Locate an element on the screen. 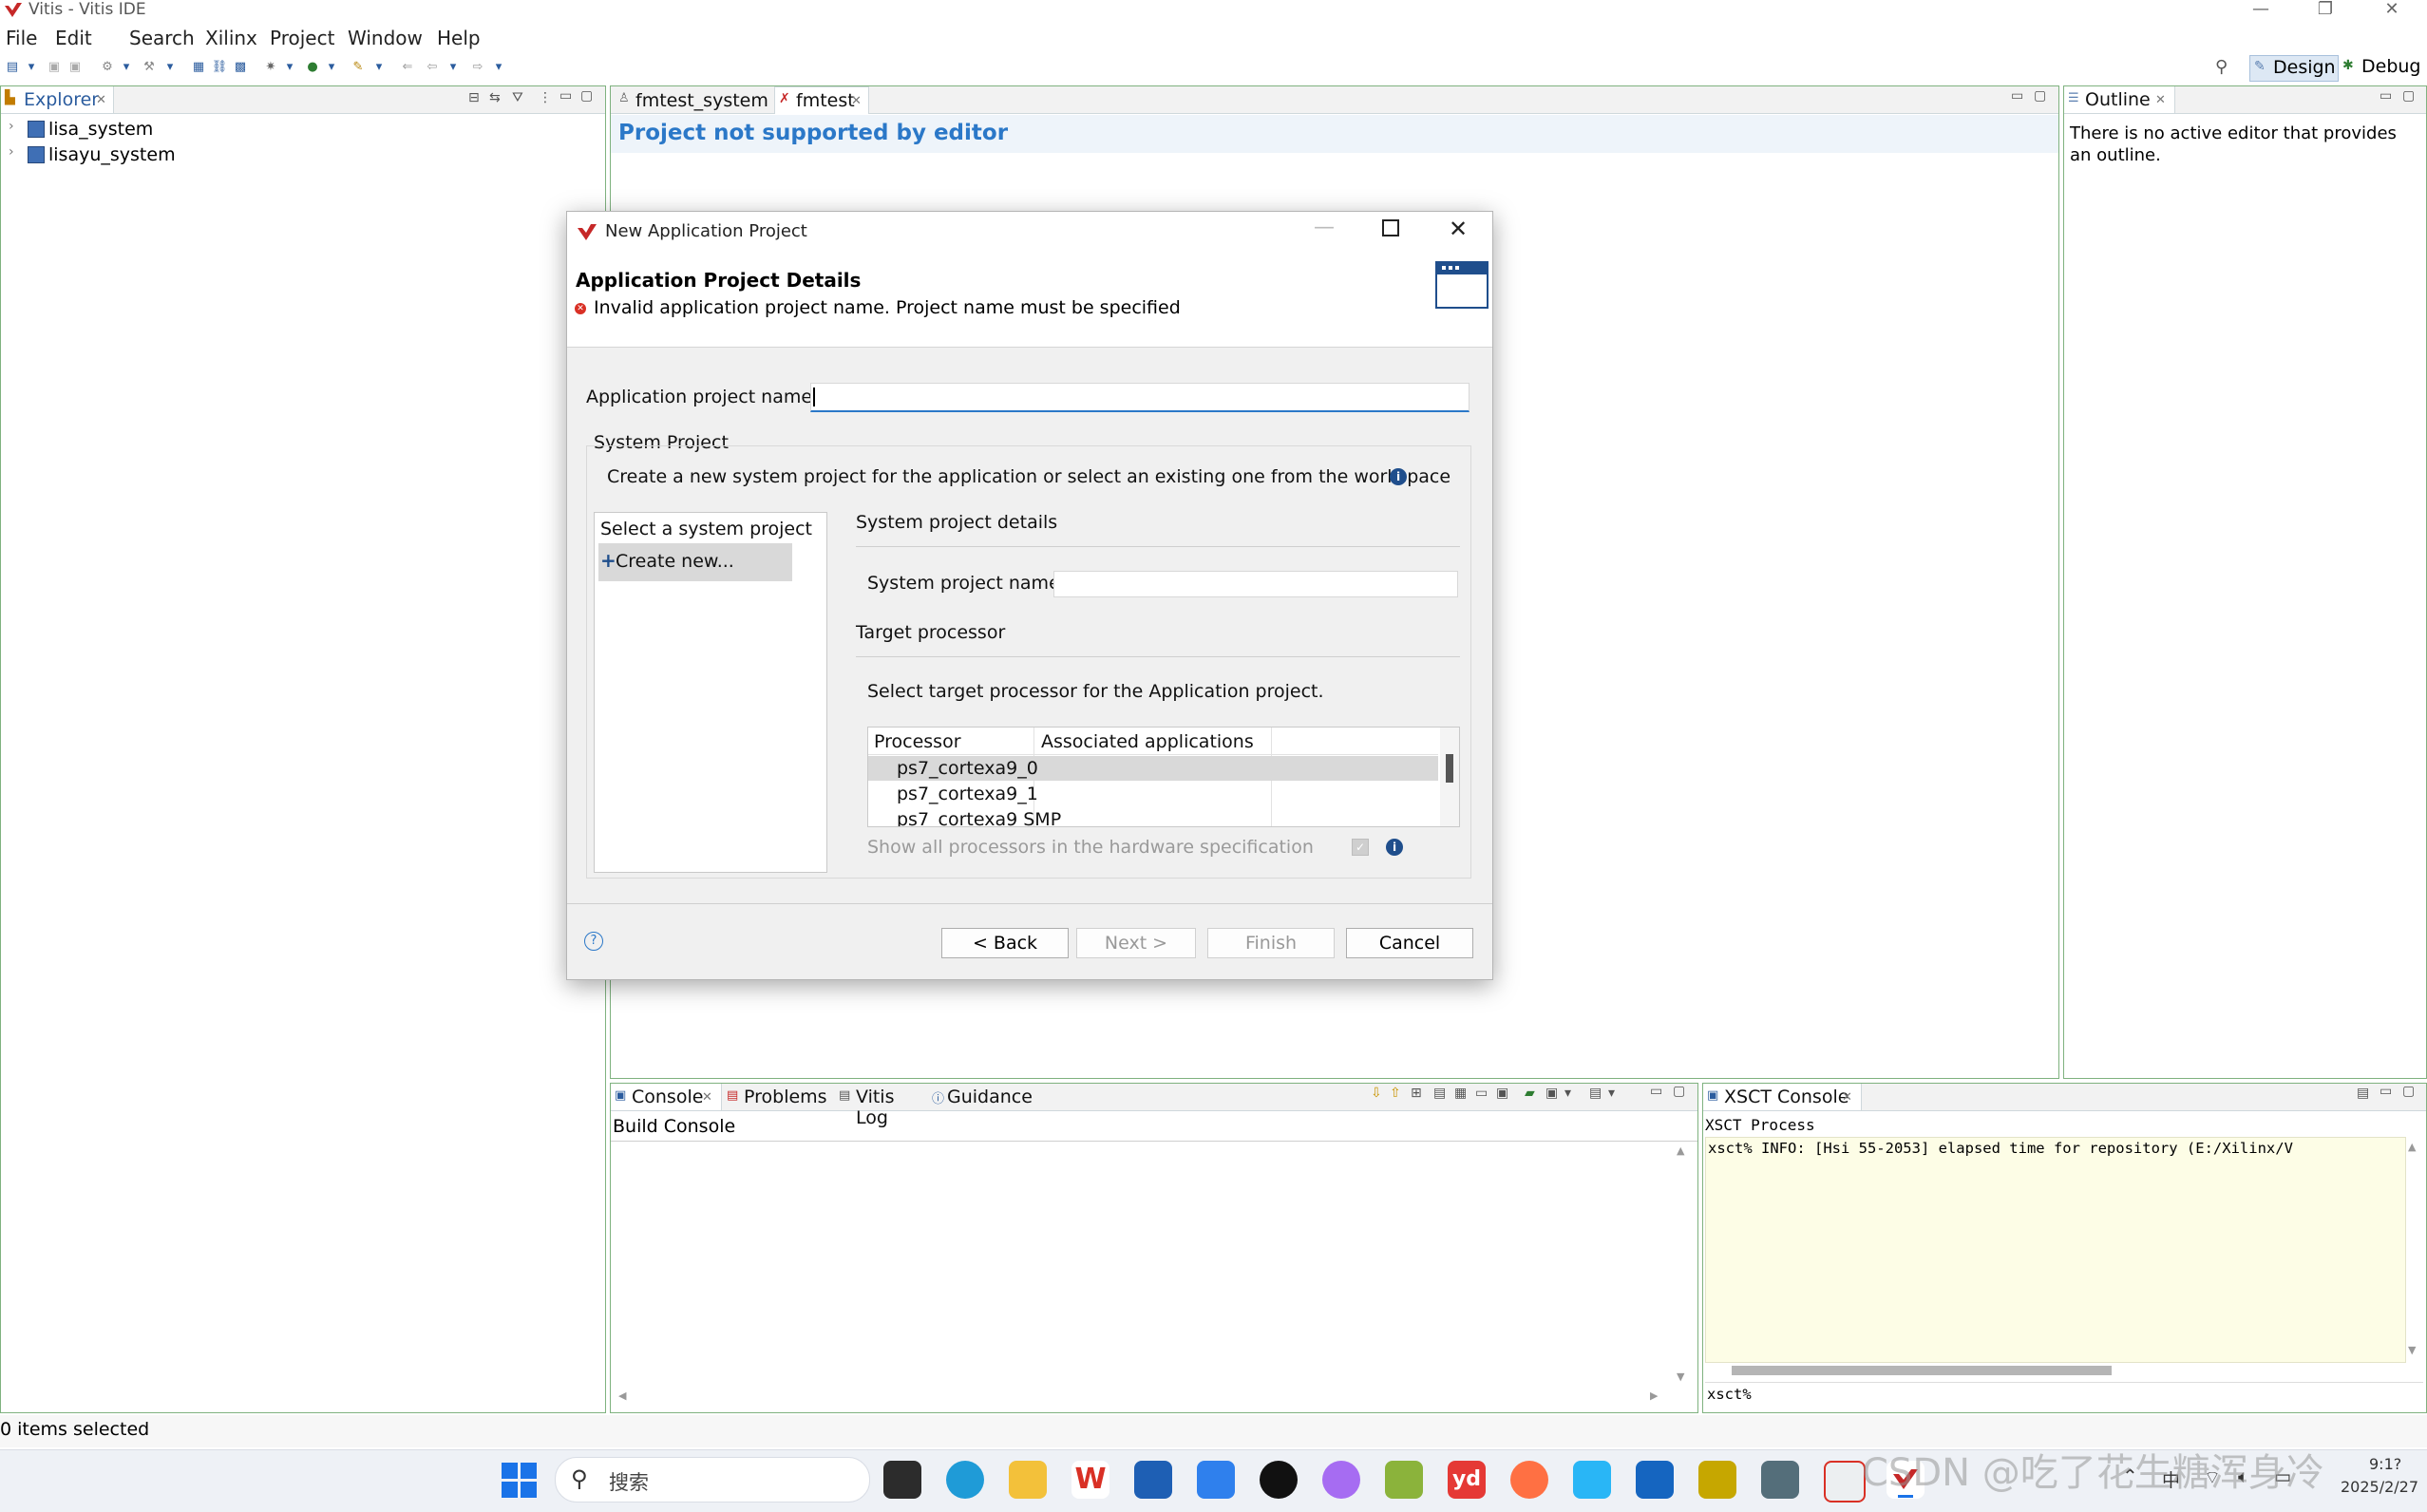 The width and height of the screenshot is (2427, 1512). menu-edit: Edit is located at coordinates (73, 38).